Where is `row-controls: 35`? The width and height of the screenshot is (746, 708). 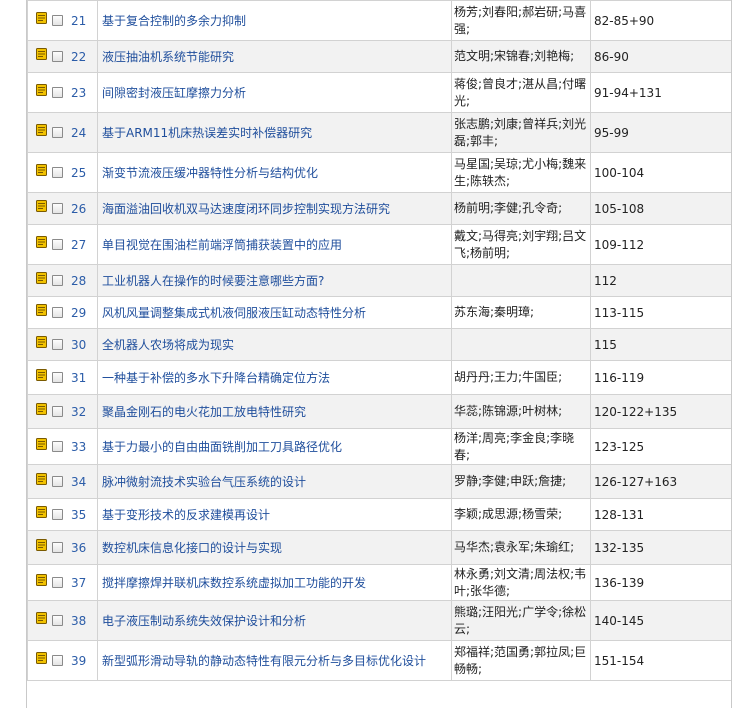 row-controls: 35 is located at coordinates (62, 514).